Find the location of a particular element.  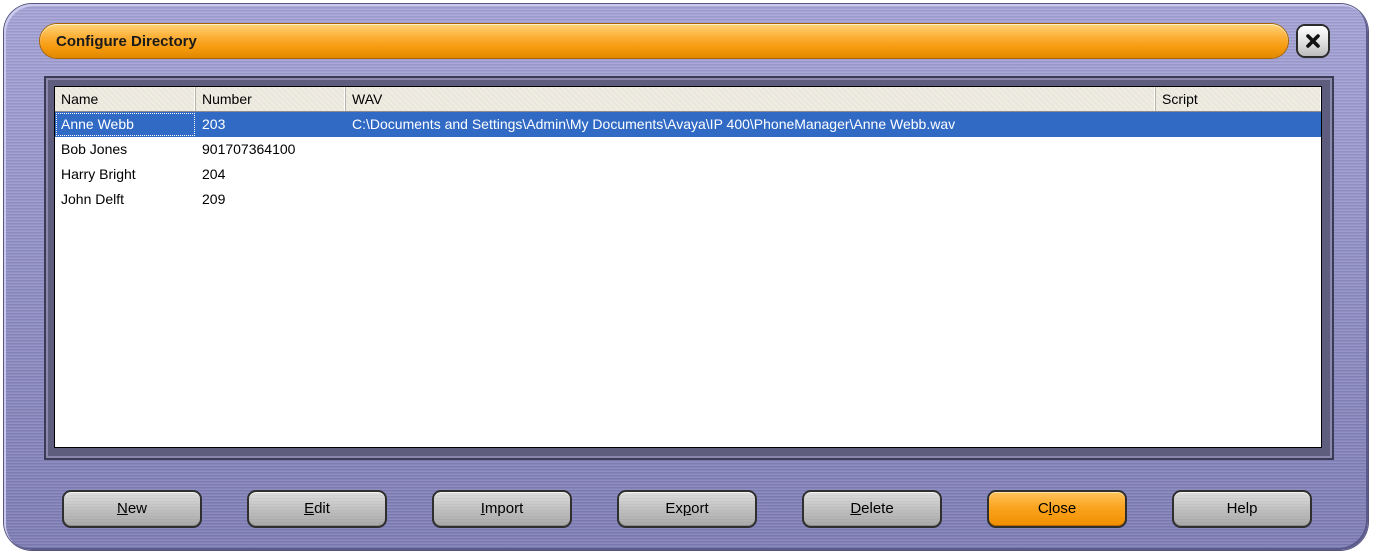

delete-button: Delete is located at coordinates (872, 509).